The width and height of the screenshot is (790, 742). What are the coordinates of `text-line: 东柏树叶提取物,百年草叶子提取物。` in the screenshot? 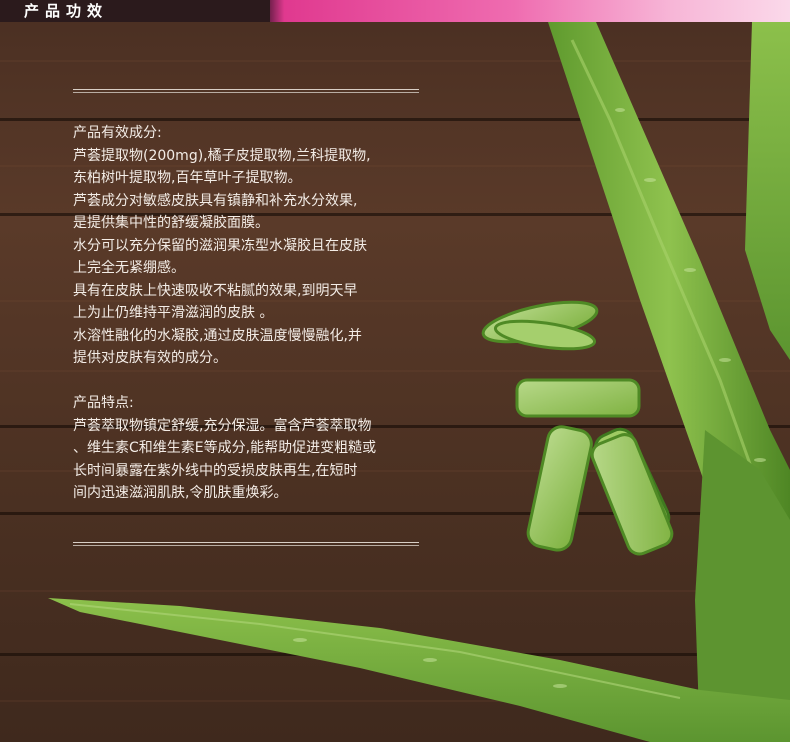 It's located at (187, 178).